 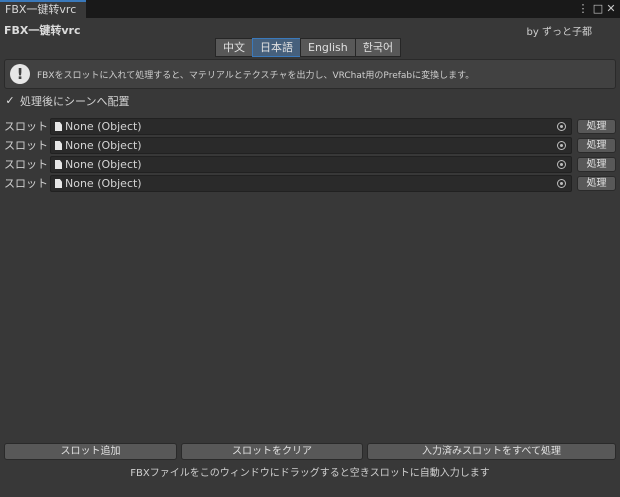 What do you see at coordinates (42, 30) in the screenshot?
I see `page-title: FBX一键转vrc` at bounding box center [42, 30].